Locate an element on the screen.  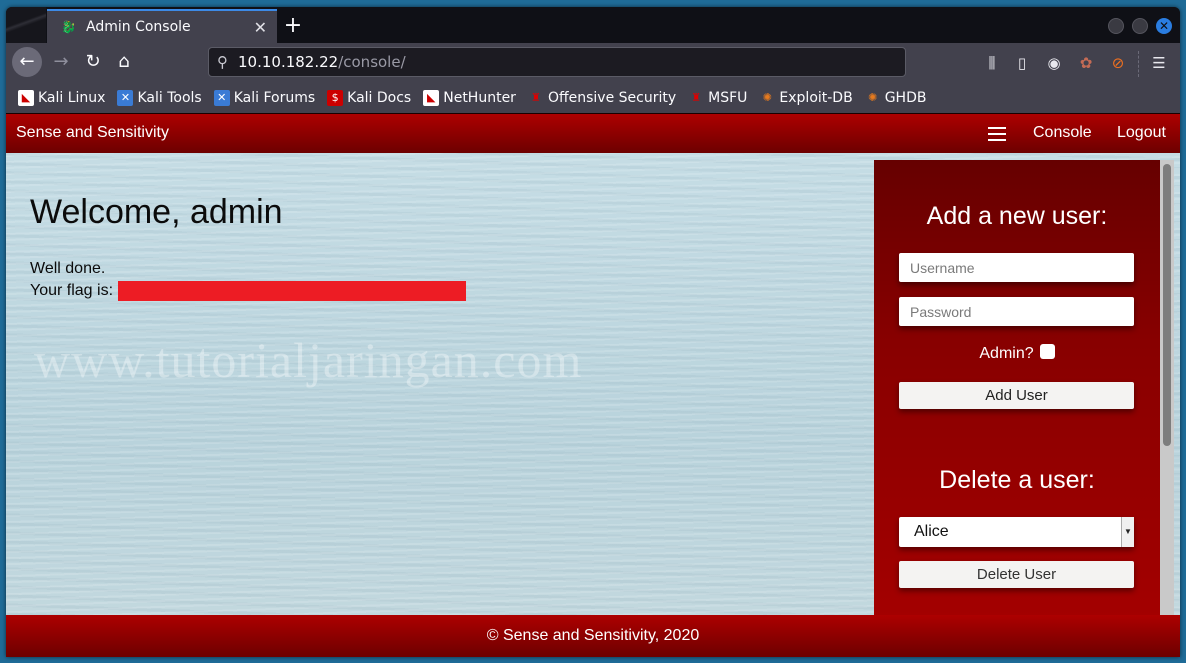
home-button: ⌂ is located at coordinates (124, 62).